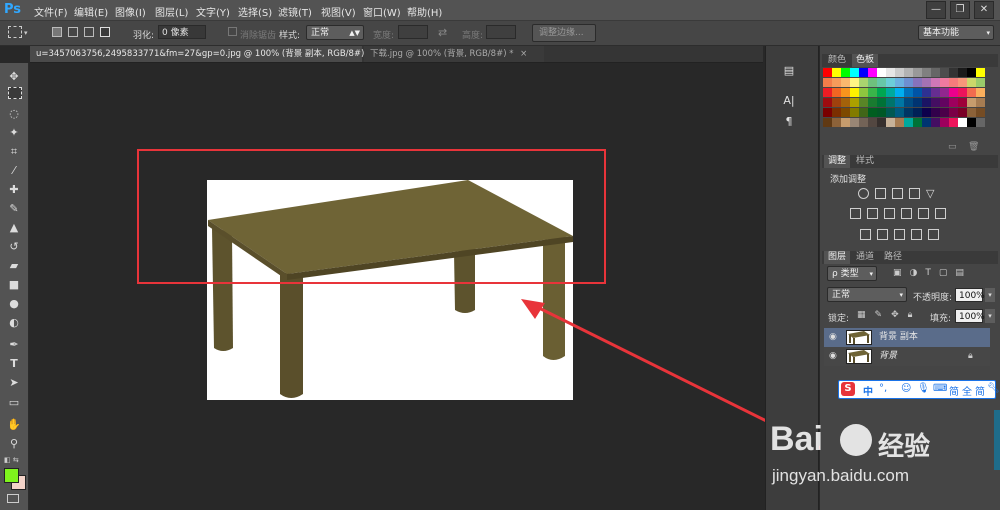 The image size is (1000, 510). Describe the element at coordinates (14, 152) in the screenshot. I see `crop-tool-icon: ⌗` at that location.